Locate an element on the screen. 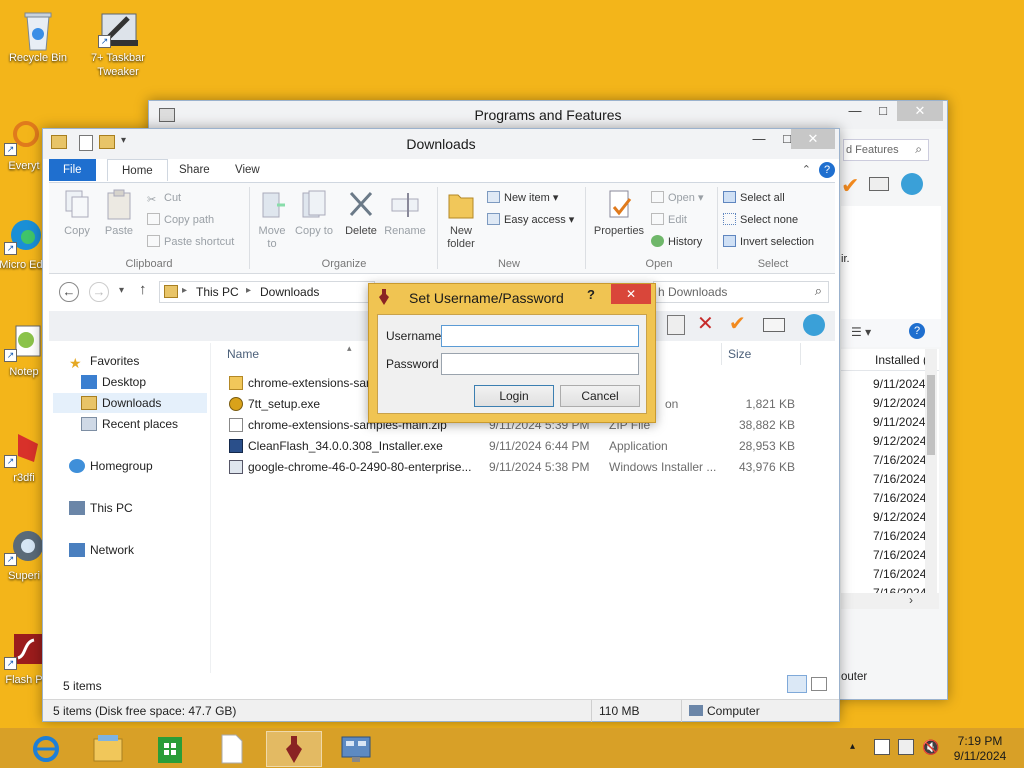  file-row: chrome-extensions-sar is located at coordinates (299, 383).